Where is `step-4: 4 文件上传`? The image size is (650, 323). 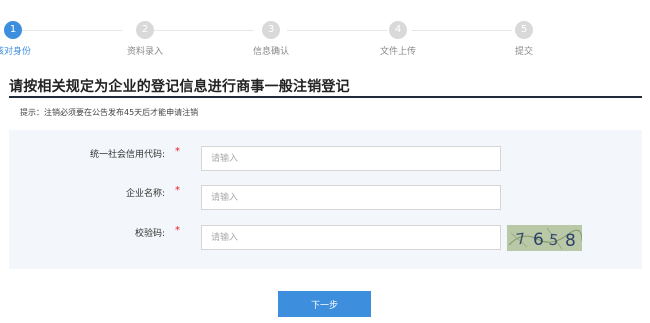 step-4: 4 文件上传 is located at coordinates (398, 39).